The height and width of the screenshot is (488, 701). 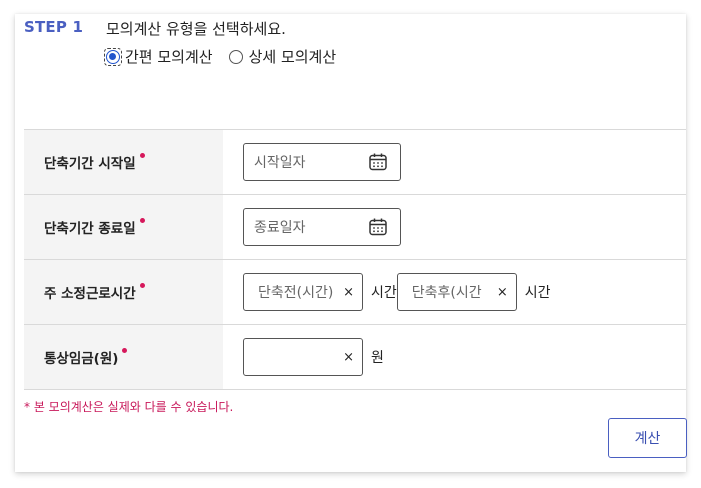 I want to click on label-end-date: 단축기간 종료일, so click(x=123, y=227).